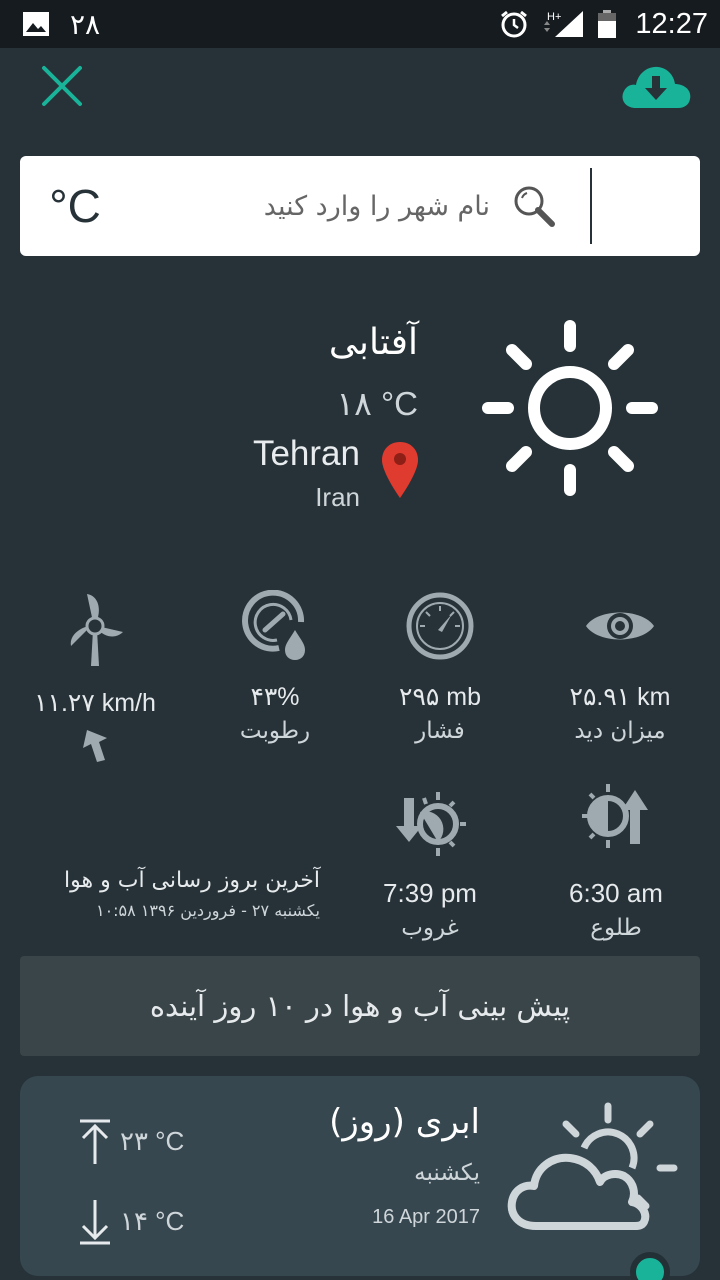 The width and height of the screenshot is (720, 1280). Describe the element at coordinates (400, 470) in the screenshot. I see `location-pin-icon` at that location.